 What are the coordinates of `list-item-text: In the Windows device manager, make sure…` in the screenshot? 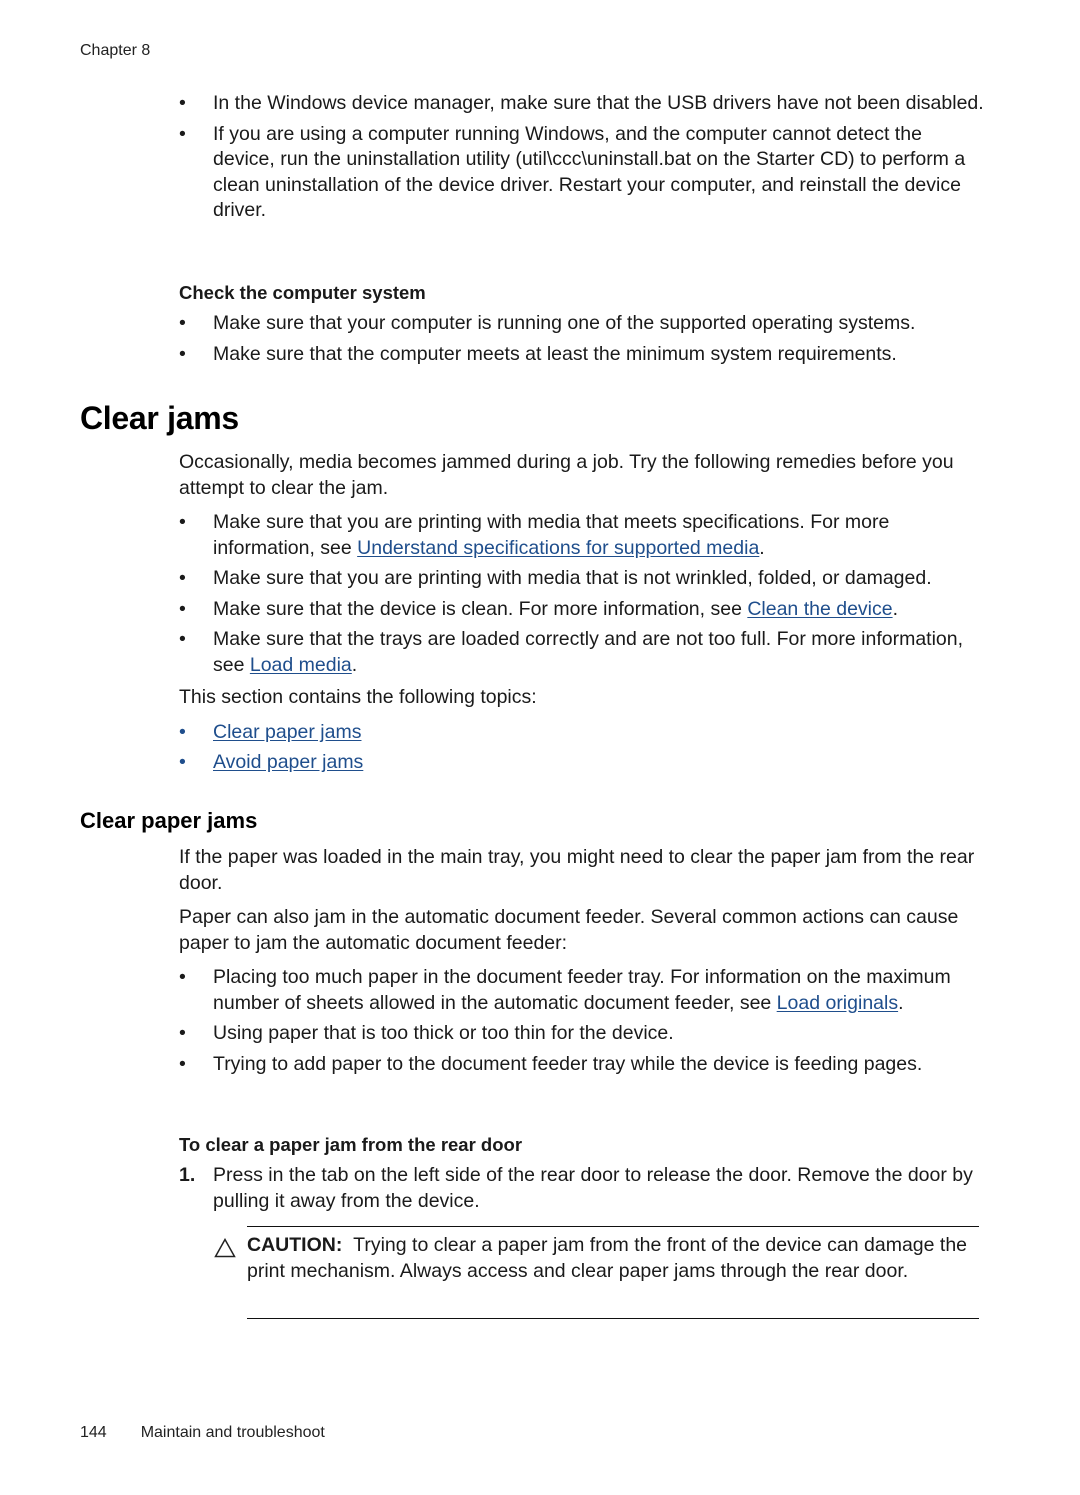 It's located at (598, 103).